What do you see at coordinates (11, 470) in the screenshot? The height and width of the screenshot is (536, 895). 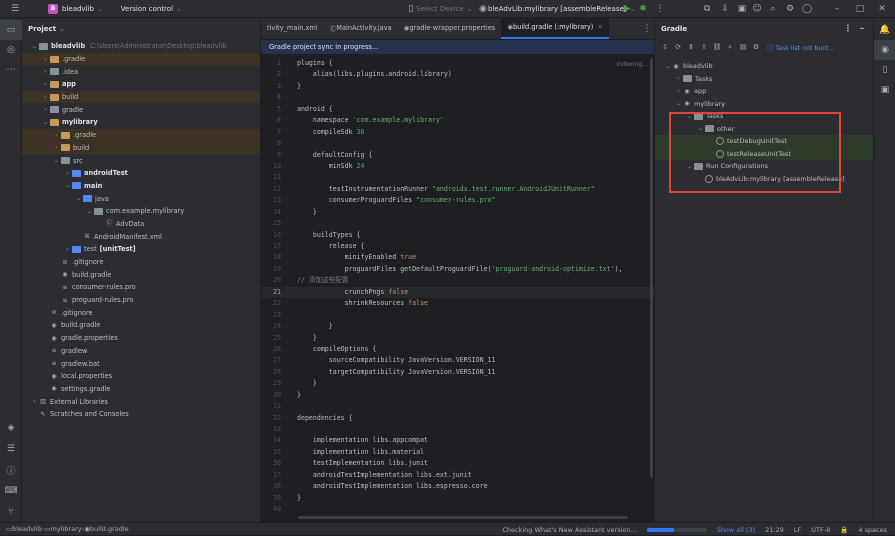 I see `problems-tool-icon: ⓘ` at bounding box center [11, 470].